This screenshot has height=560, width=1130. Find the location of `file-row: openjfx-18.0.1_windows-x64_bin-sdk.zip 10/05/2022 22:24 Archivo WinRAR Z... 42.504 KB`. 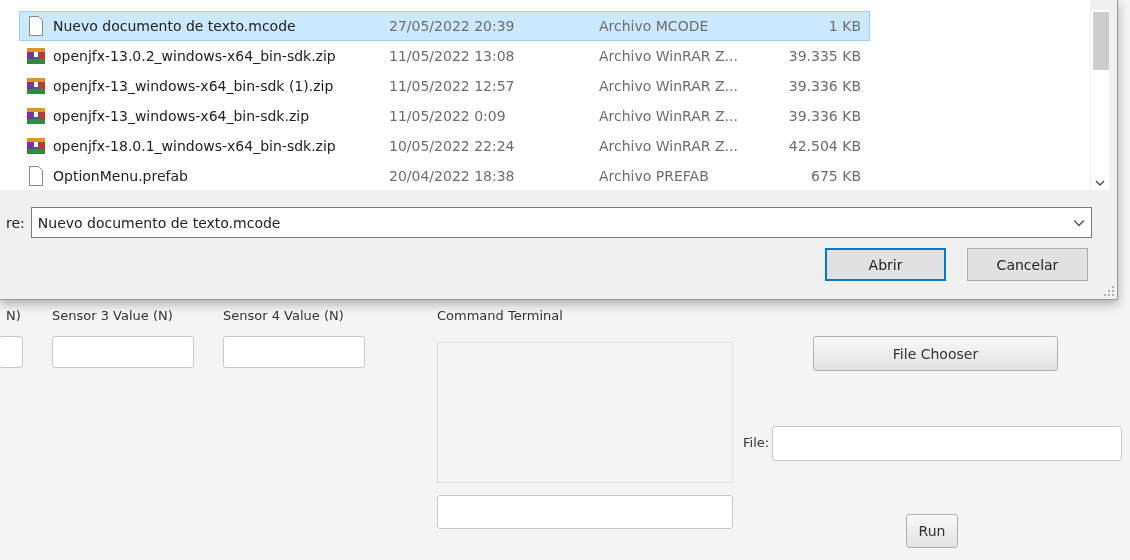

file-row: openjfx-18.0.1_windows-x64_bin-sdk.zip 10/05/2022 22:24 Archivo WinRAR Z... 42.504 KB is located at coordinates (444, 146).